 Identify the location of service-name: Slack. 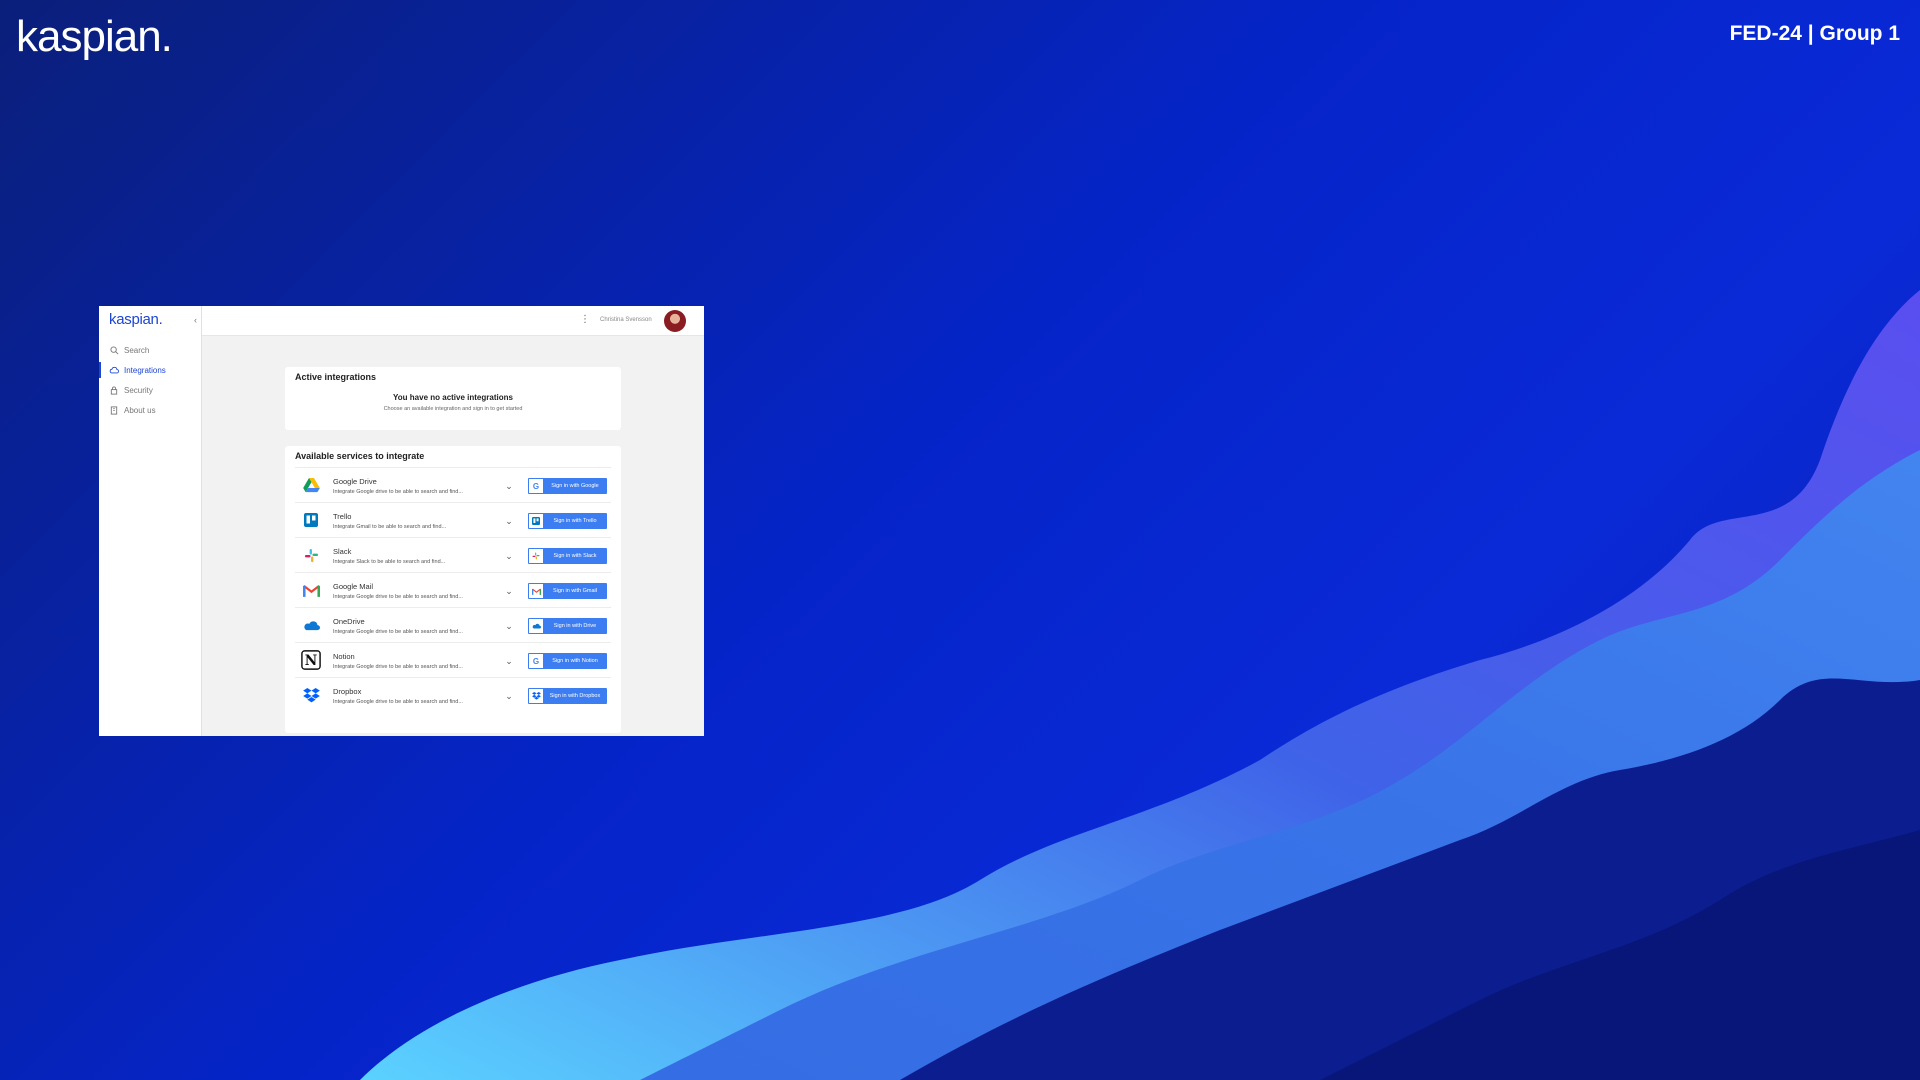
(342, 551).